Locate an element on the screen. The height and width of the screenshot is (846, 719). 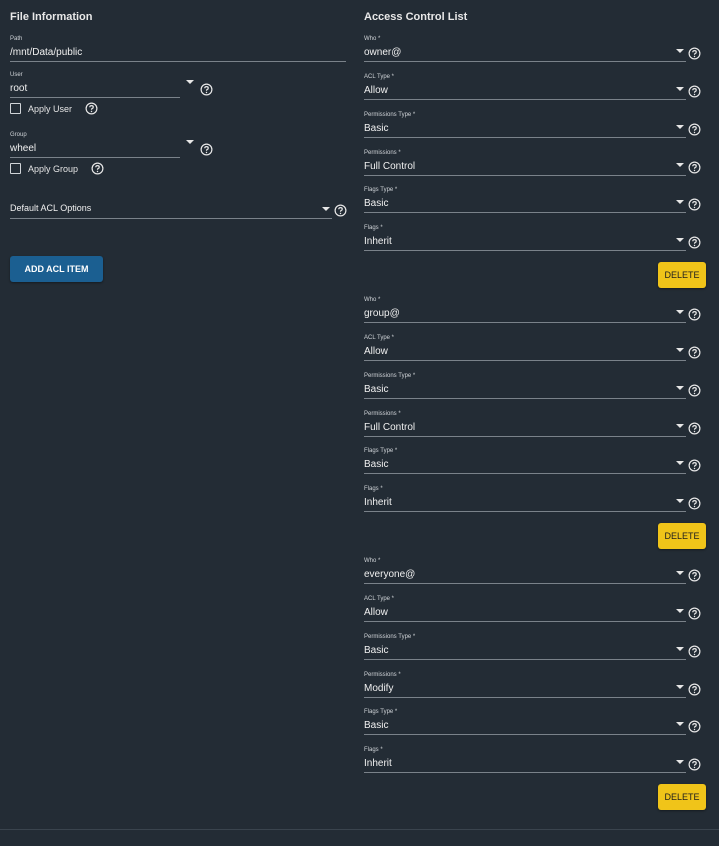
apply-user-label: Apply User is located at coordinates (50, 109).